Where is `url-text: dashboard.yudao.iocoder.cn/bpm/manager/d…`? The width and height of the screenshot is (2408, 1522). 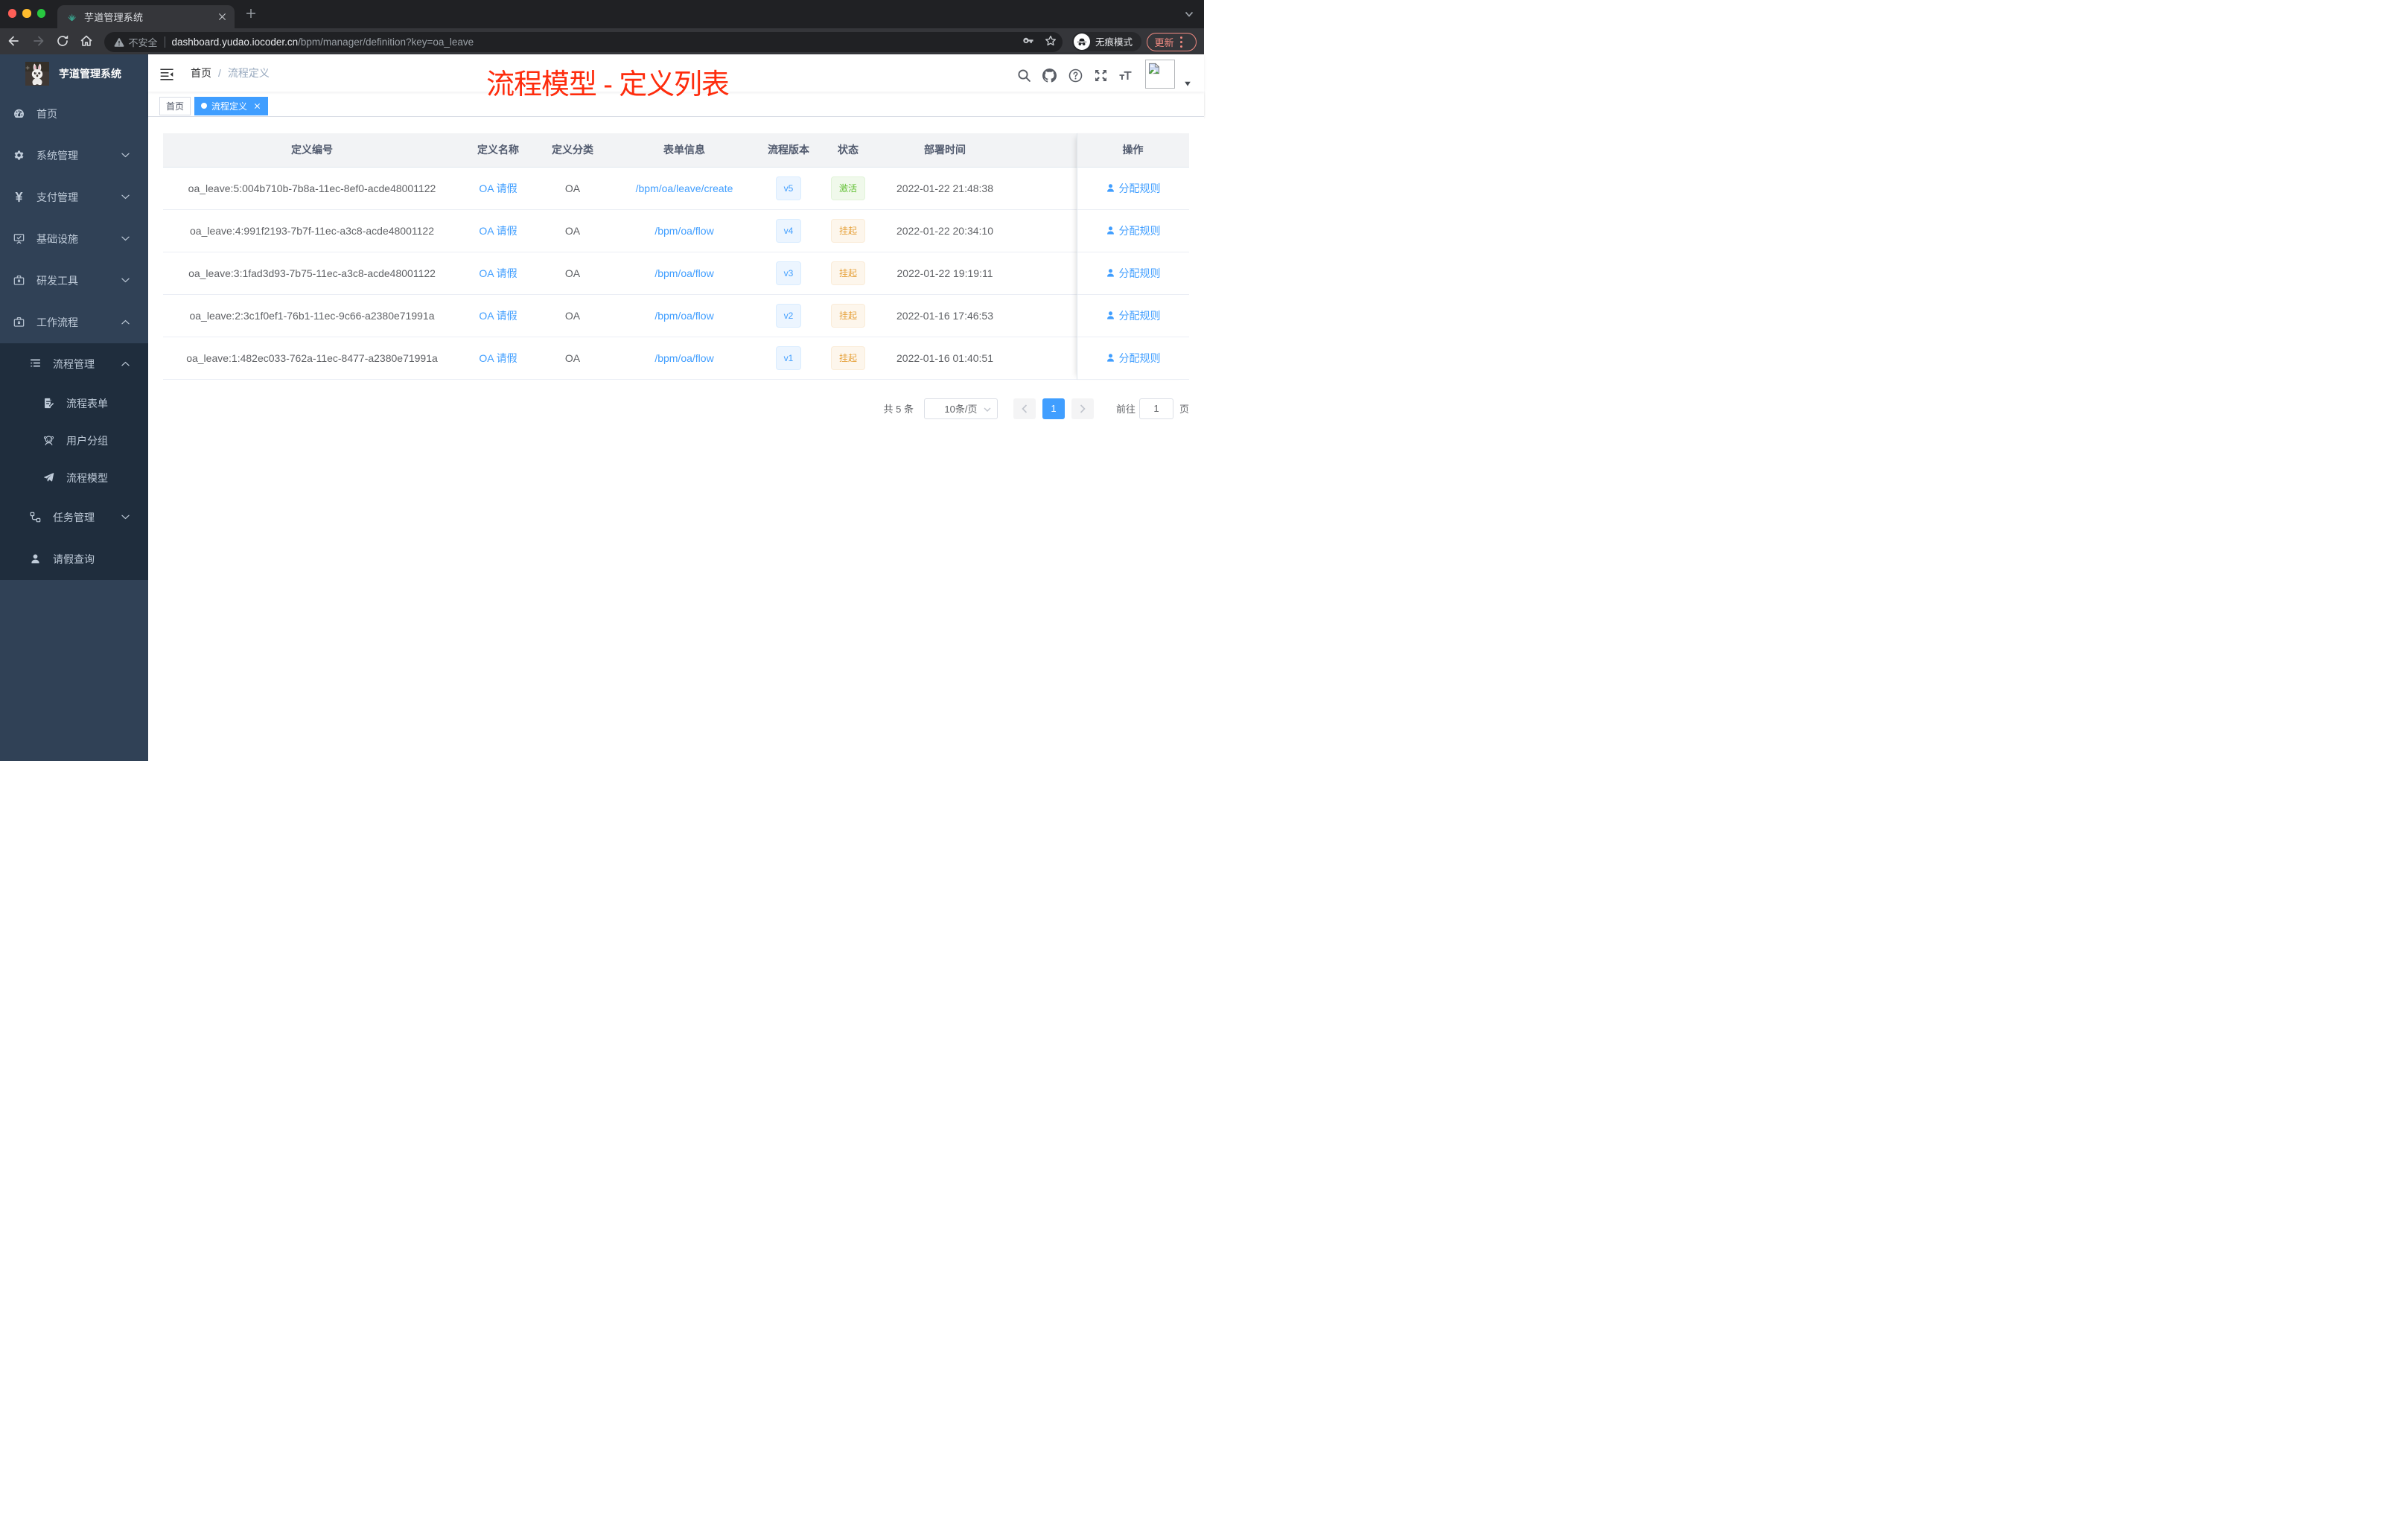 url-text: dashboard.yudao.iocoder.cn/bpm/manager/d… is located at coordinates (323, 42).